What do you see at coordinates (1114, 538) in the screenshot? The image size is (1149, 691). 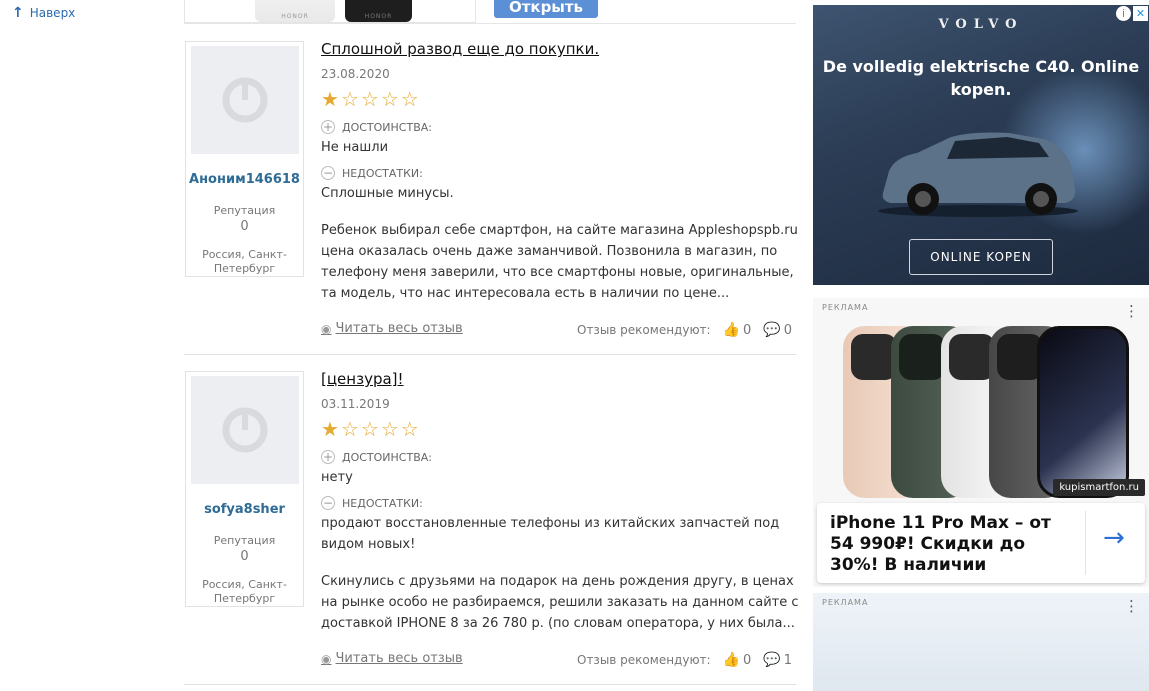 I see `arrow-right-icon: →` at bounding box center [1114, 538].